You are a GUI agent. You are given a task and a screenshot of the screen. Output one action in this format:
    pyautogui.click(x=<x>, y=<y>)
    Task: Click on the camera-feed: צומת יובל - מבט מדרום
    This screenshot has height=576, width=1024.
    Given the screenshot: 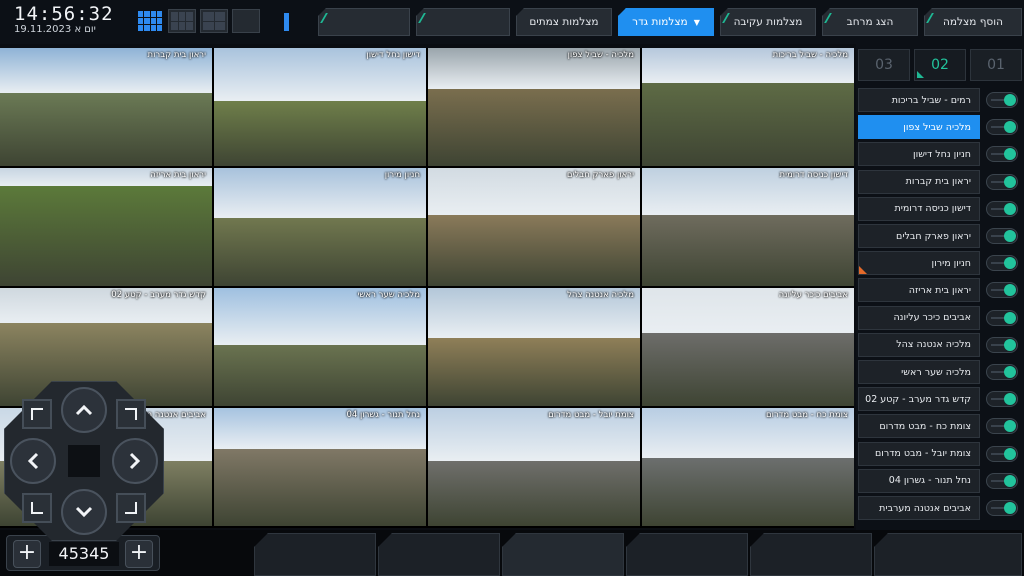 What is the action you would take?
    pyautogui.click(x=534, y=467)
    